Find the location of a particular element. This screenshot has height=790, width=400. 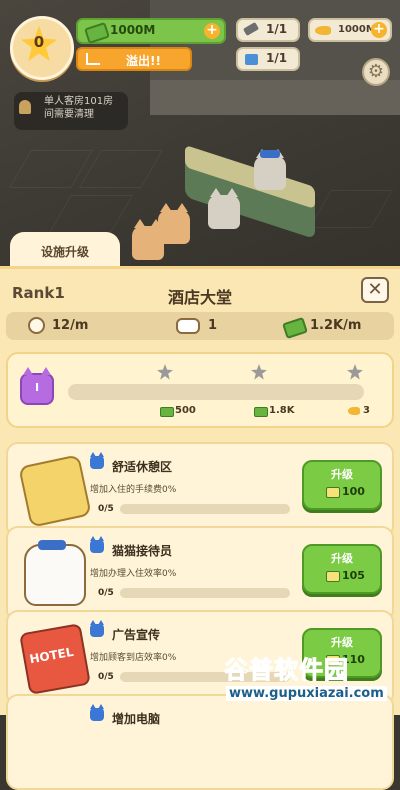

notification-banner: 单人客房101房间需要清理 is located at coordinates (71, 111).